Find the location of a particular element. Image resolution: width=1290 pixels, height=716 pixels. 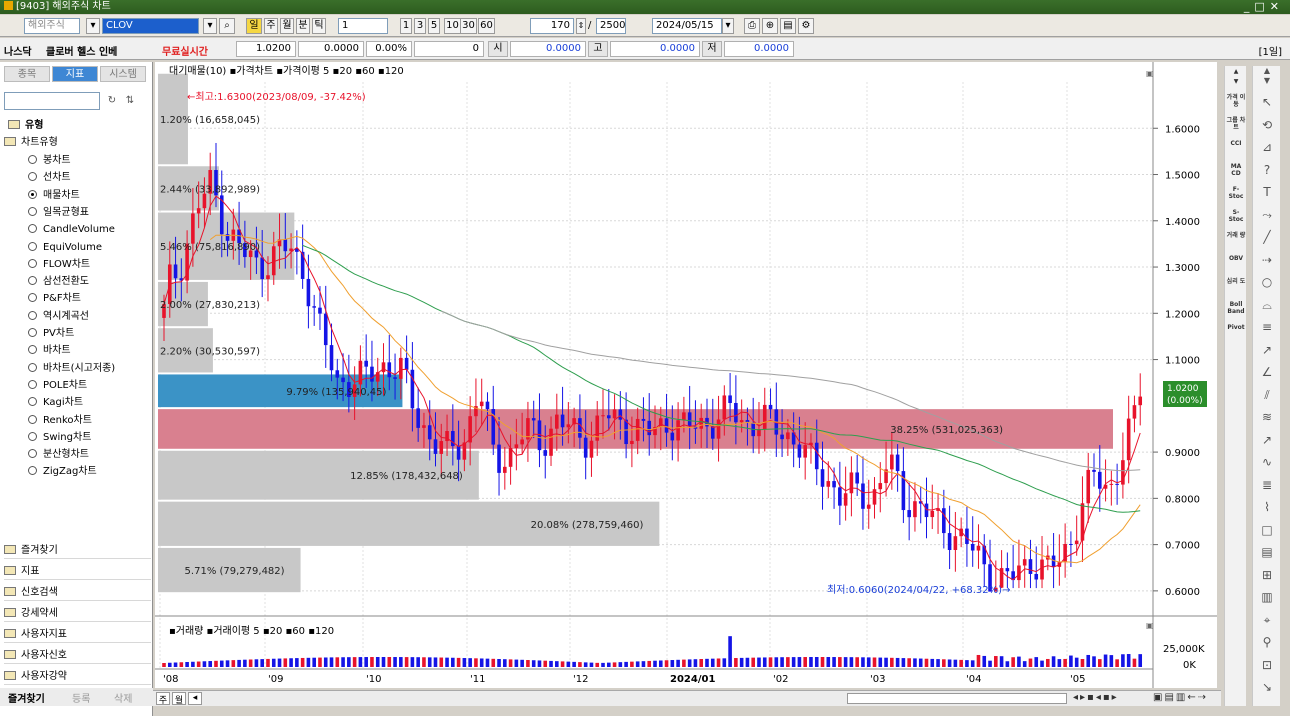

view-icons: ▣▤▥←⇢ is located at coordinates (1180, 697).